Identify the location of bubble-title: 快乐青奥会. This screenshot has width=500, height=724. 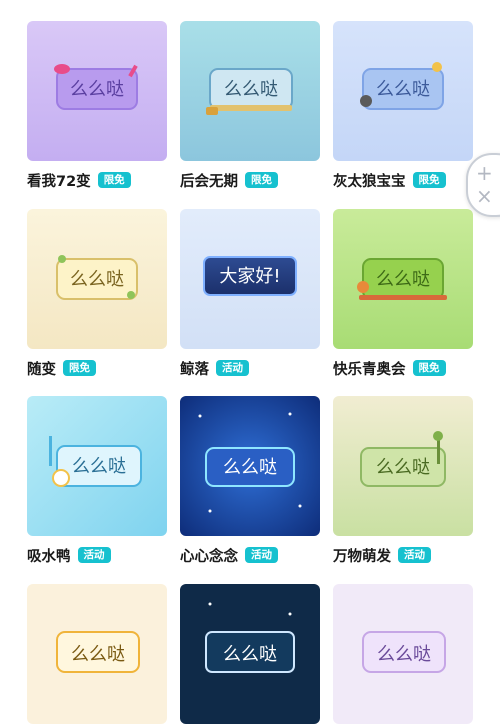
(369, 369).